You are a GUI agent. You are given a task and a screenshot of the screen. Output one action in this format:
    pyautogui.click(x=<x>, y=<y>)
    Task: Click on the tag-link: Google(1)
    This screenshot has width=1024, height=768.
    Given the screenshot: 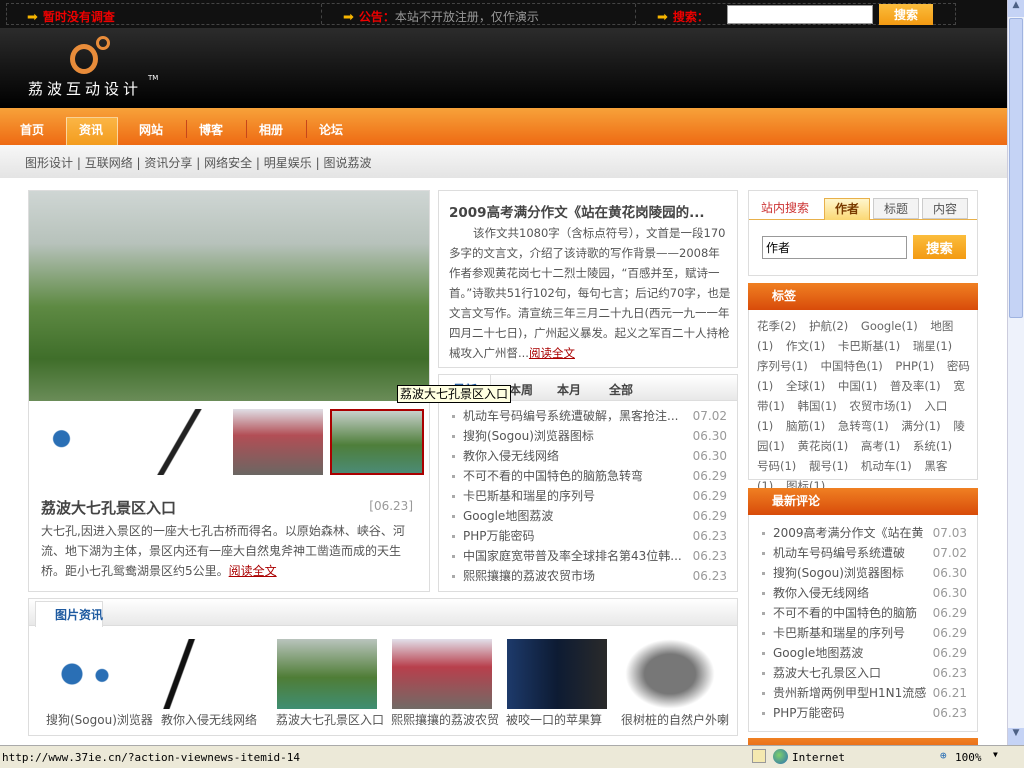 What is the action you would take?
    pyautogui.click(x=889, y=326)
    